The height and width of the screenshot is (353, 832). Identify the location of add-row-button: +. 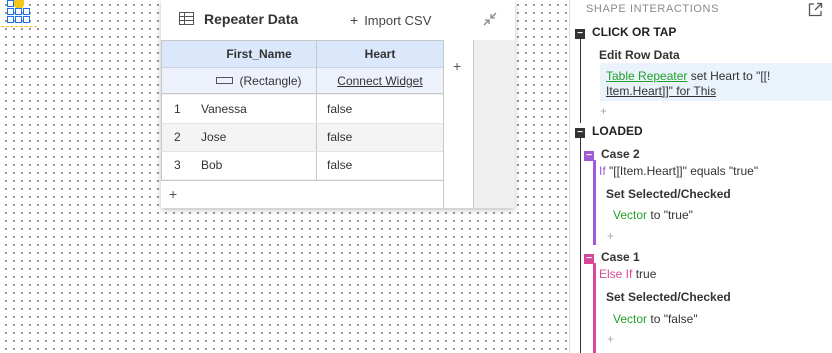
(302, 194).